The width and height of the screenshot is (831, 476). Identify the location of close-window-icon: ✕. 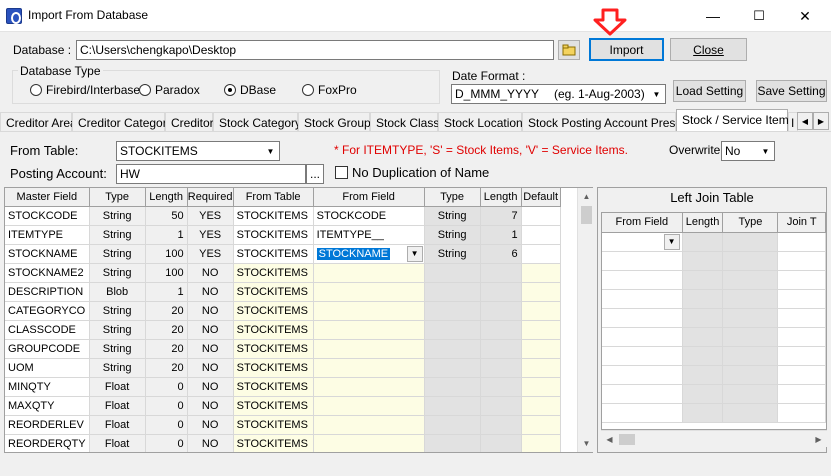
(805, 16).